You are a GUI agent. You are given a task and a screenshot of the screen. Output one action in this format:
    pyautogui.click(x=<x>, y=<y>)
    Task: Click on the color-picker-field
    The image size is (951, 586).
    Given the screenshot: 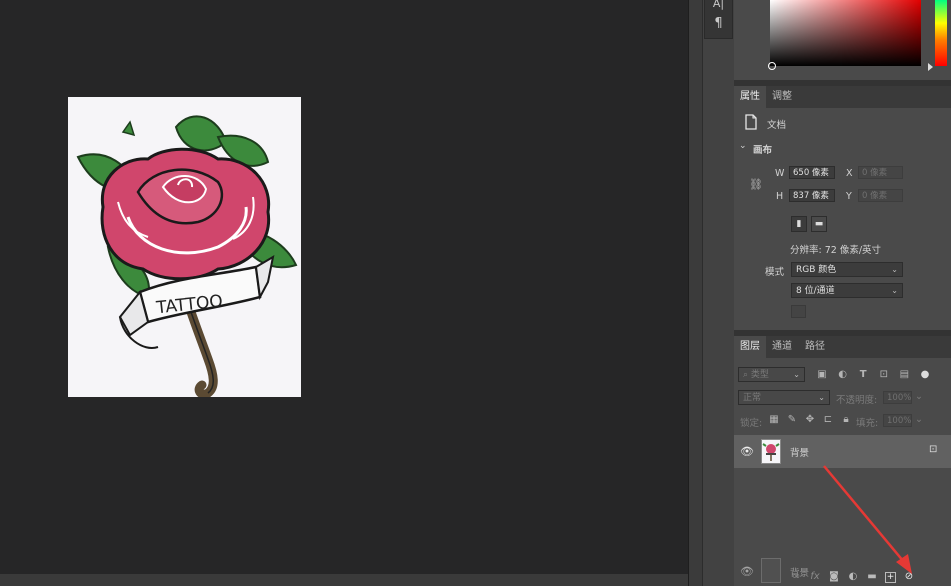 What is the action you would take?
    pyautogui.click(x=845, y=33)
    